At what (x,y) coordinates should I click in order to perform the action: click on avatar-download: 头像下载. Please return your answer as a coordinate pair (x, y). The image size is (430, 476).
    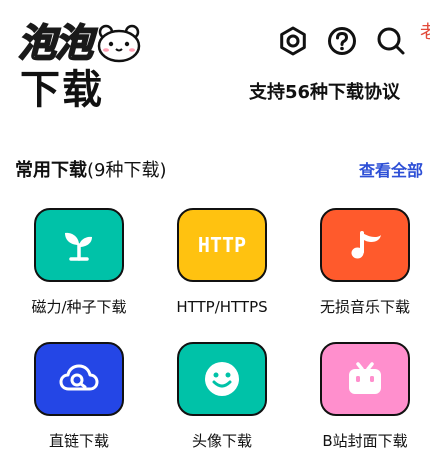
    Looking at the image, I should click on (222, 409).